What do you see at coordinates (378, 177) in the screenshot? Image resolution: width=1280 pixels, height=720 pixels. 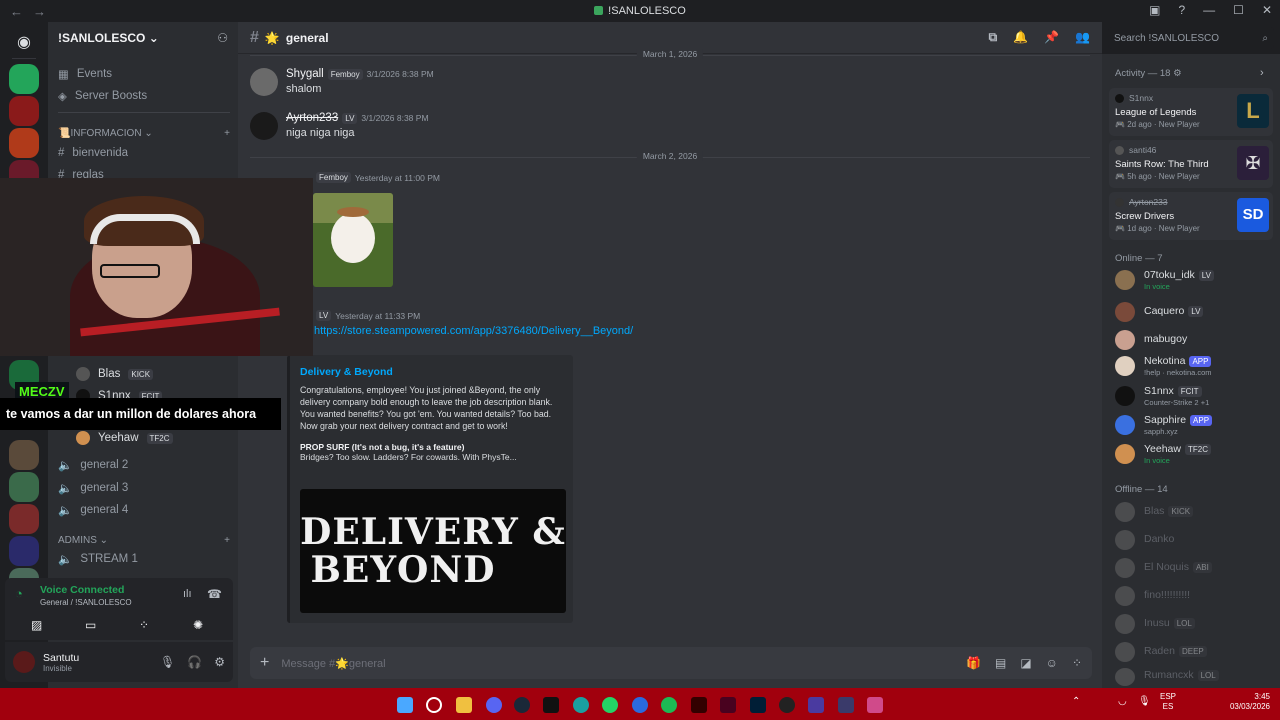 I see `message-author: Femboy Yesterday at 11:00 PM` at bounding box center [378, 177].